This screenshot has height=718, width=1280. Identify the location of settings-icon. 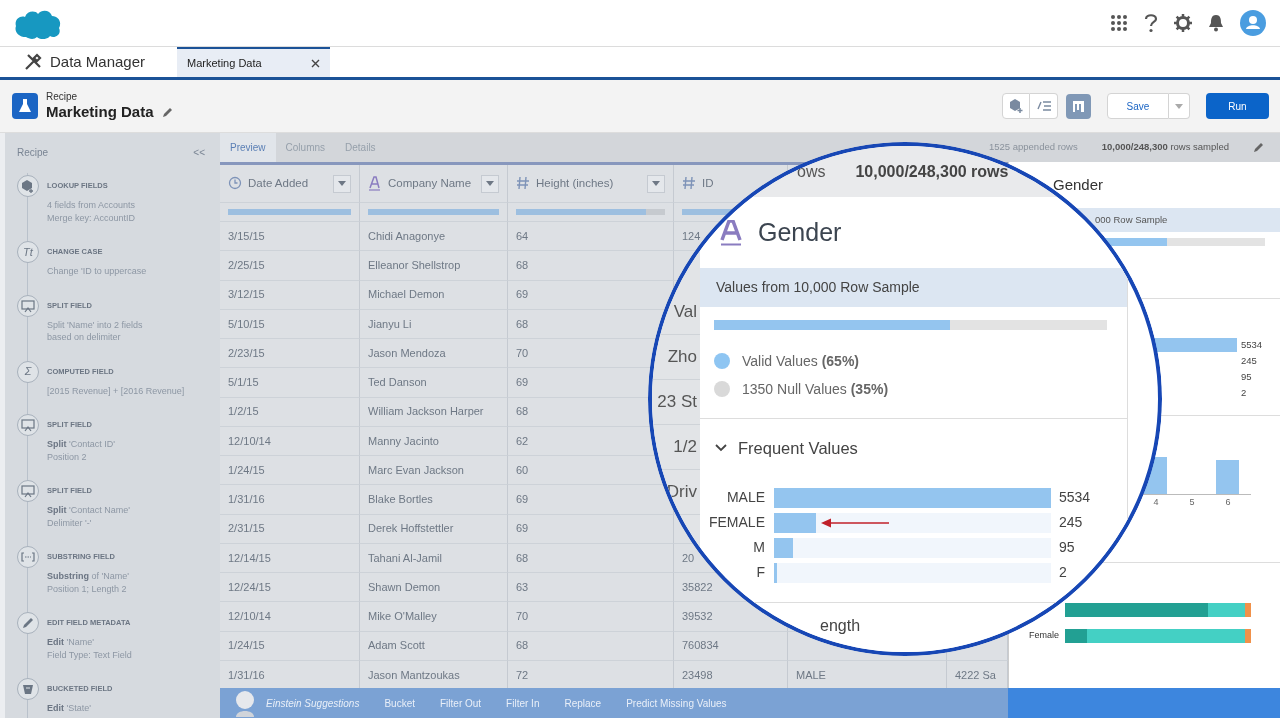
(1183, 23).